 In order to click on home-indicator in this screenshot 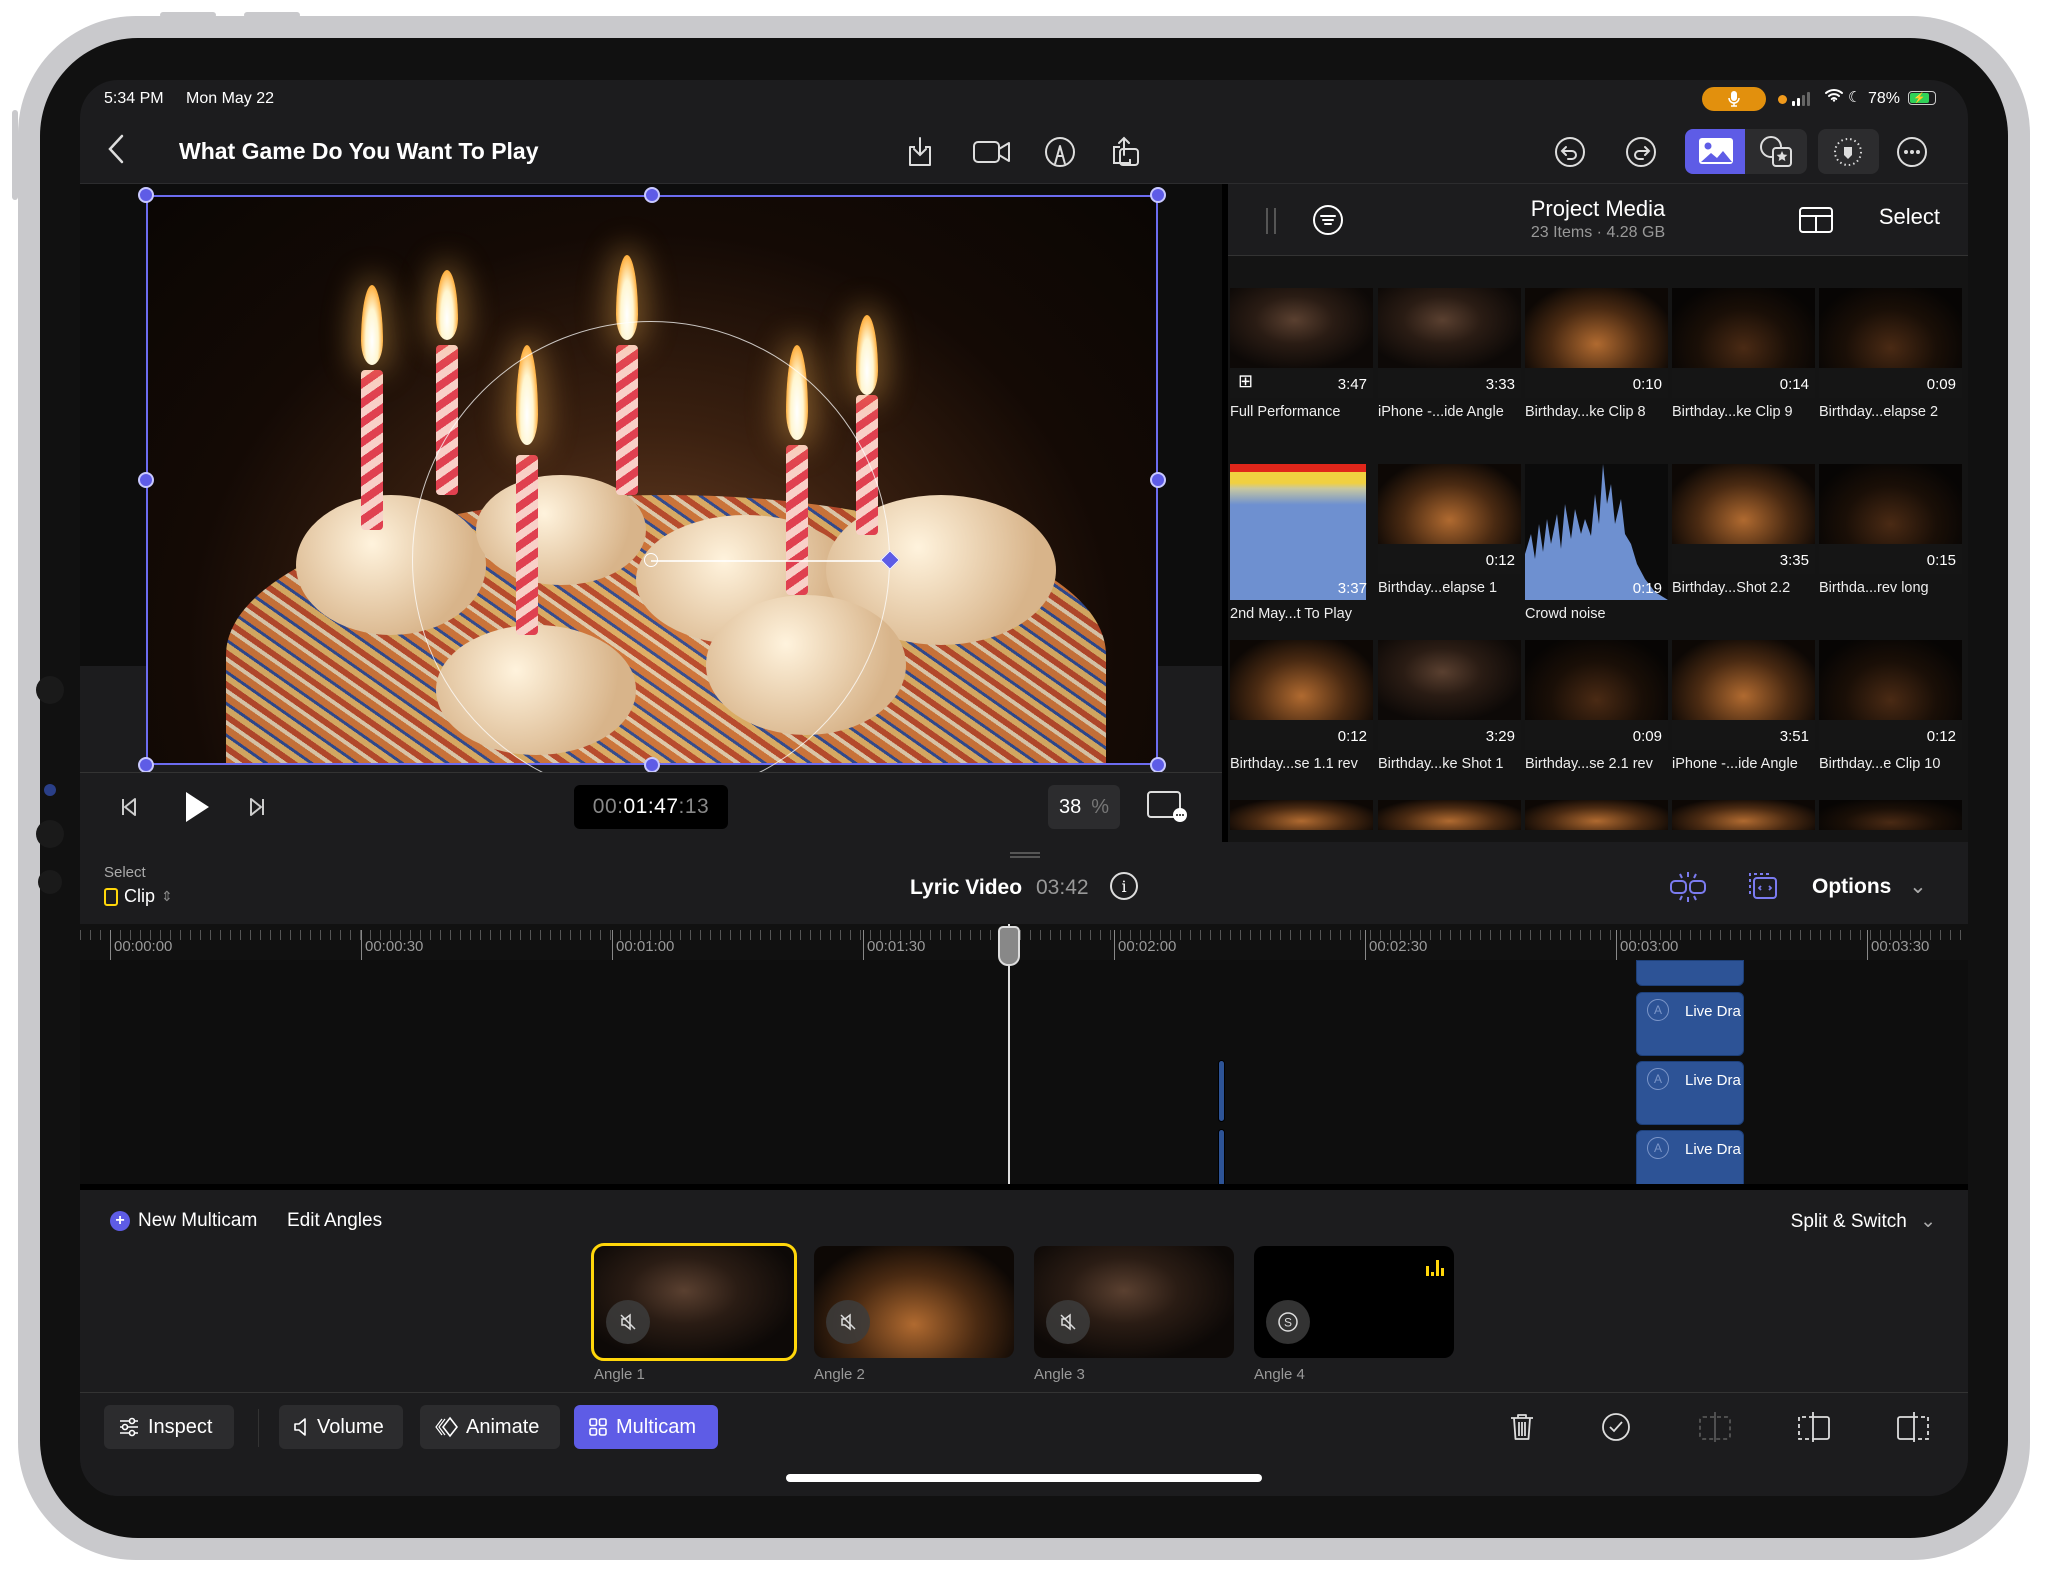, I will do `click(1024, 1478)`.